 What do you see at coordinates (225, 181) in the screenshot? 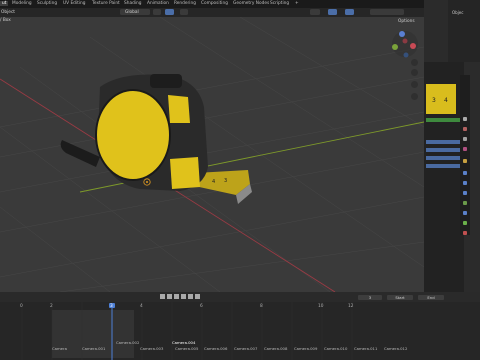
I see `tape-number: 3` at bounding box center [225, 181].